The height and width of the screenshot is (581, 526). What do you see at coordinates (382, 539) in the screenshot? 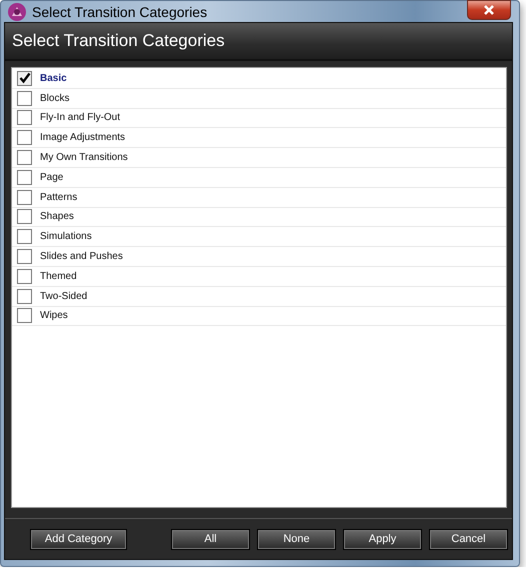
I see `dialog-button: Apply` at bounding box center [382, 539].